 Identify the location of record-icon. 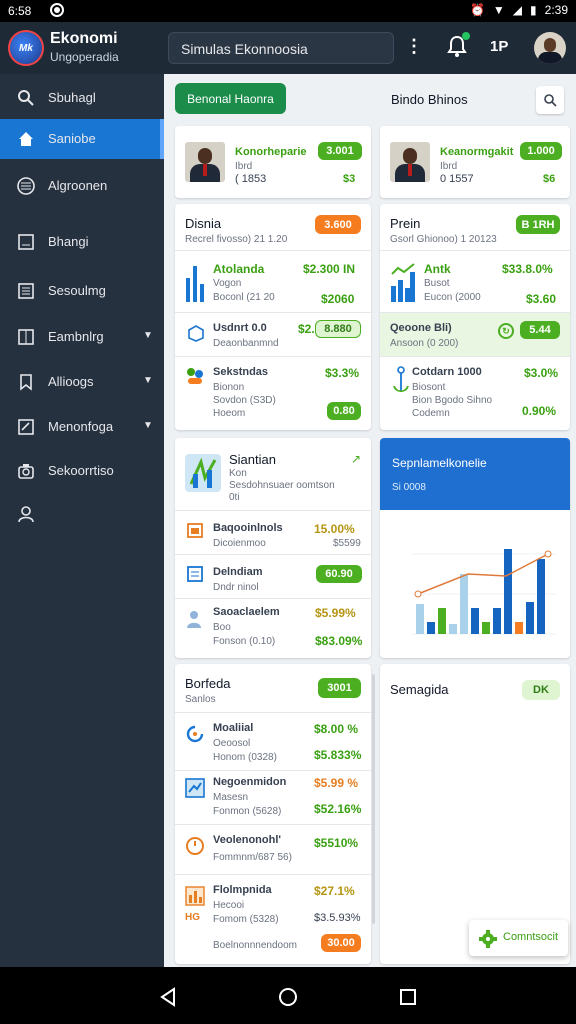
(57, 10).